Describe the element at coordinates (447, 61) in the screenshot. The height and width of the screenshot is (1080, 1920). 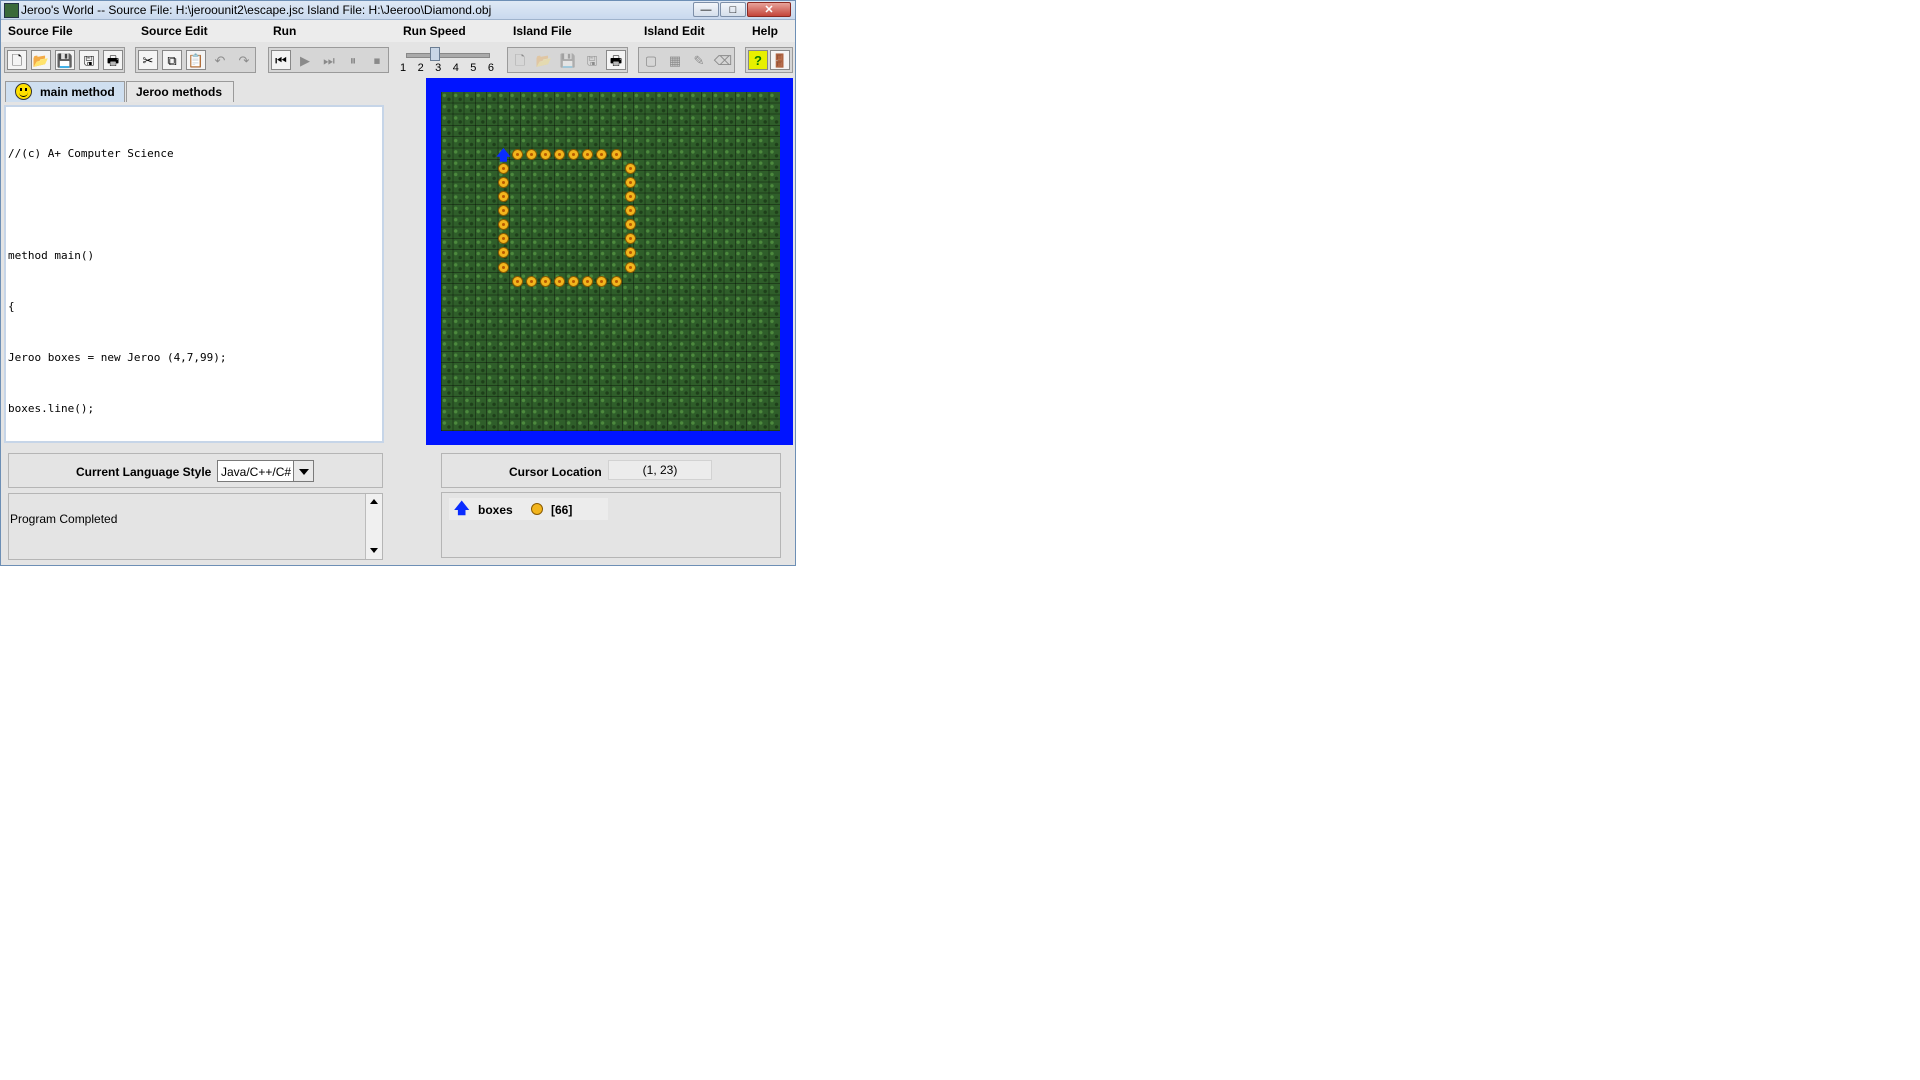
I see `run-speed-slider: 1 2 3 4 5 6` at that location.